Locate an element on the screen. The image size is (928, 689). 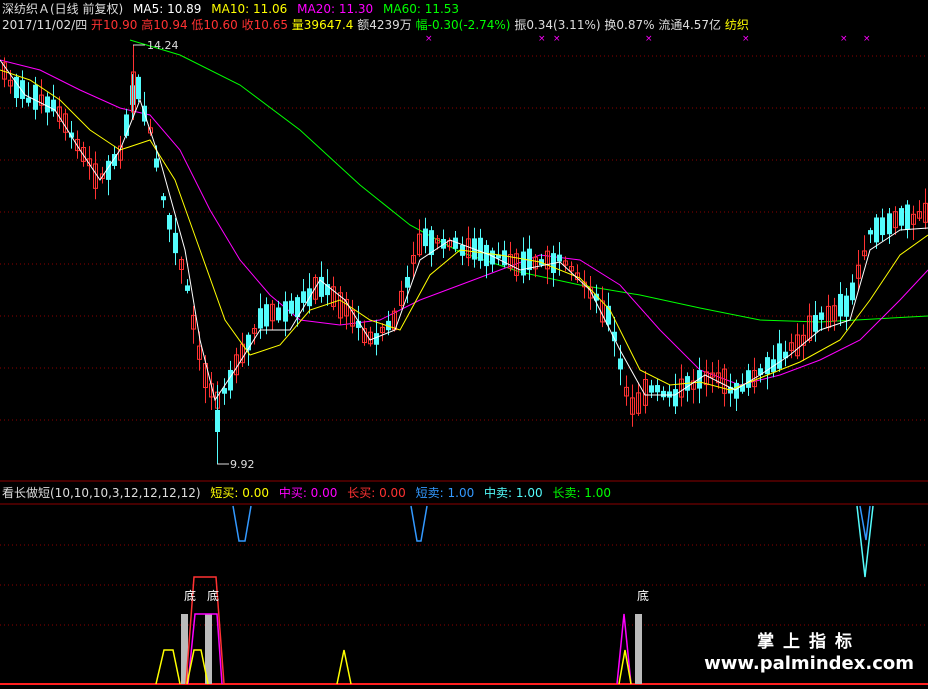
watermark-url: www.palmindex.com is located at coordinates (809, 663).